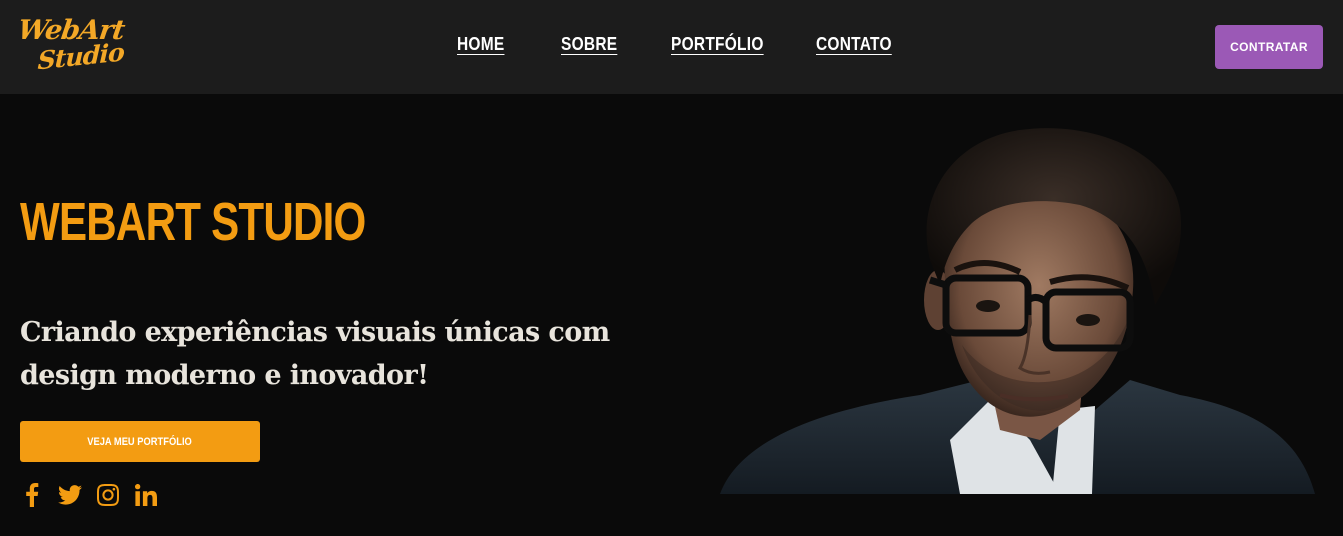  Describe the element at coordinates (32, 495) in the screenshot. I see `facebook-icon` at that location.